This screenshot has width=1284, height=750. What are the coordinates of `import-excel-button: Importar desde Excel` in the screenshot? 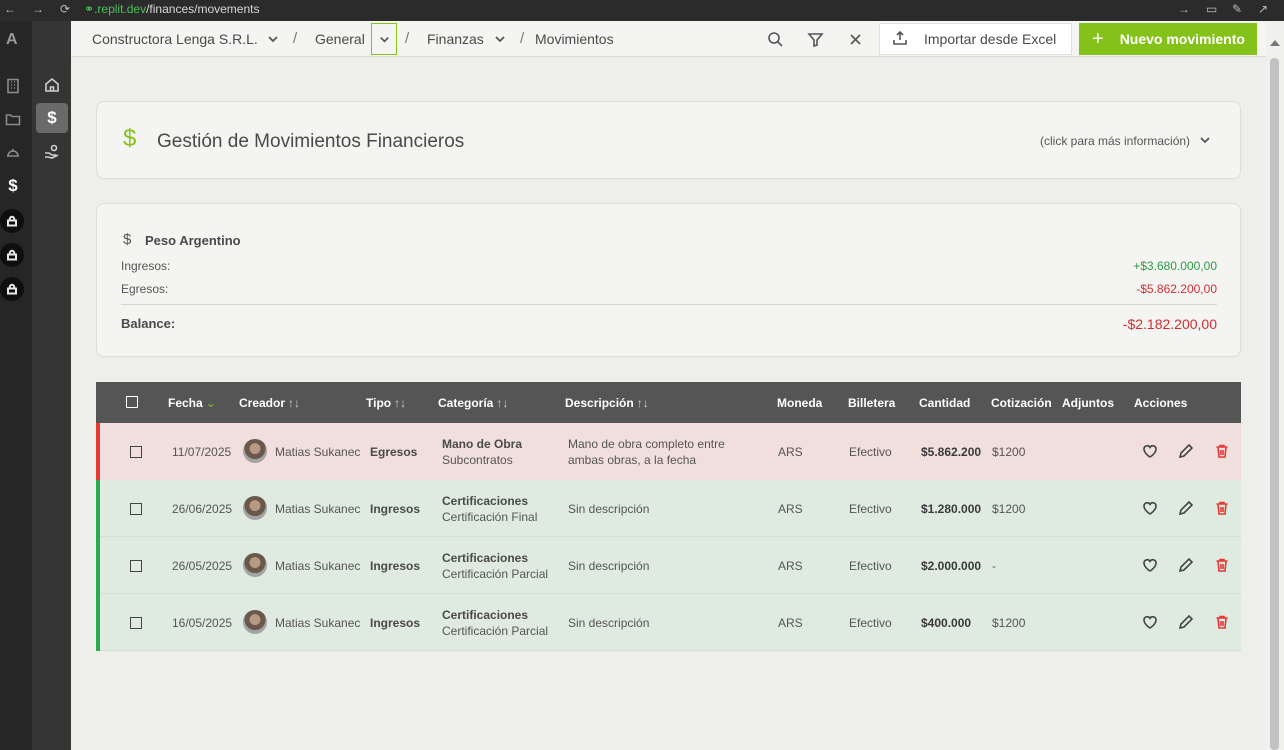 It's located at (975, 39).